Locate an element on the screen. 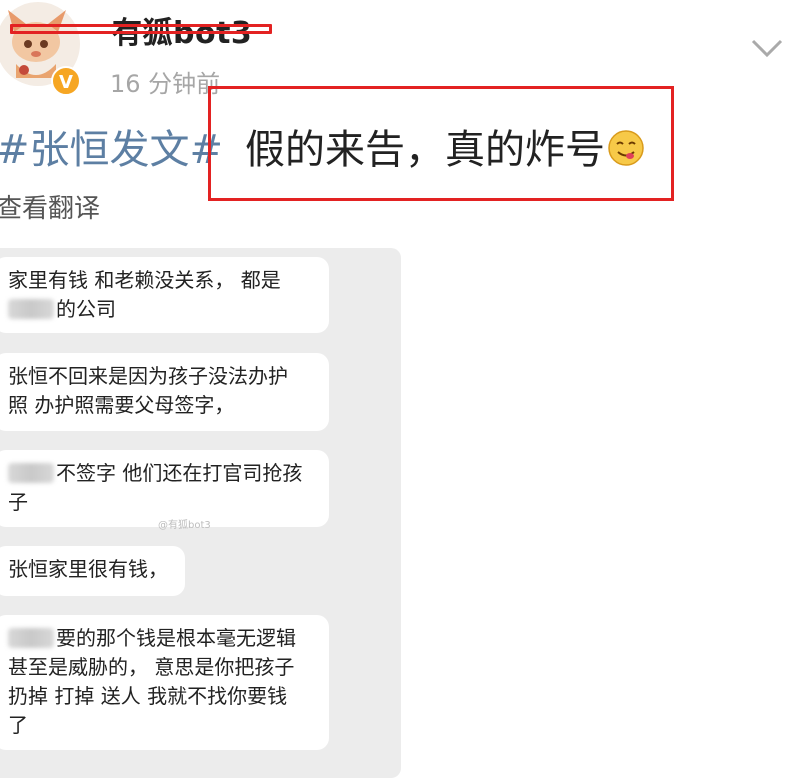  message-line: 照 办护照需要父母签字， is located at coordinates (121, 405).